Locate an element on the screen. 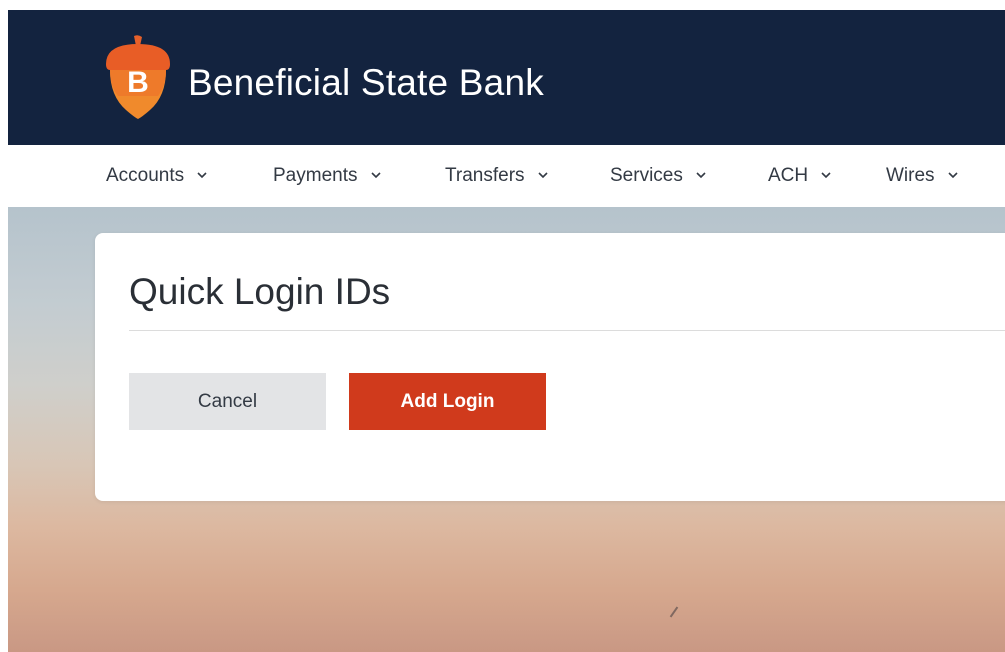 This screenshot has width=1005, height=652. nav-item-services: Services is located at coordinates (658, 176).